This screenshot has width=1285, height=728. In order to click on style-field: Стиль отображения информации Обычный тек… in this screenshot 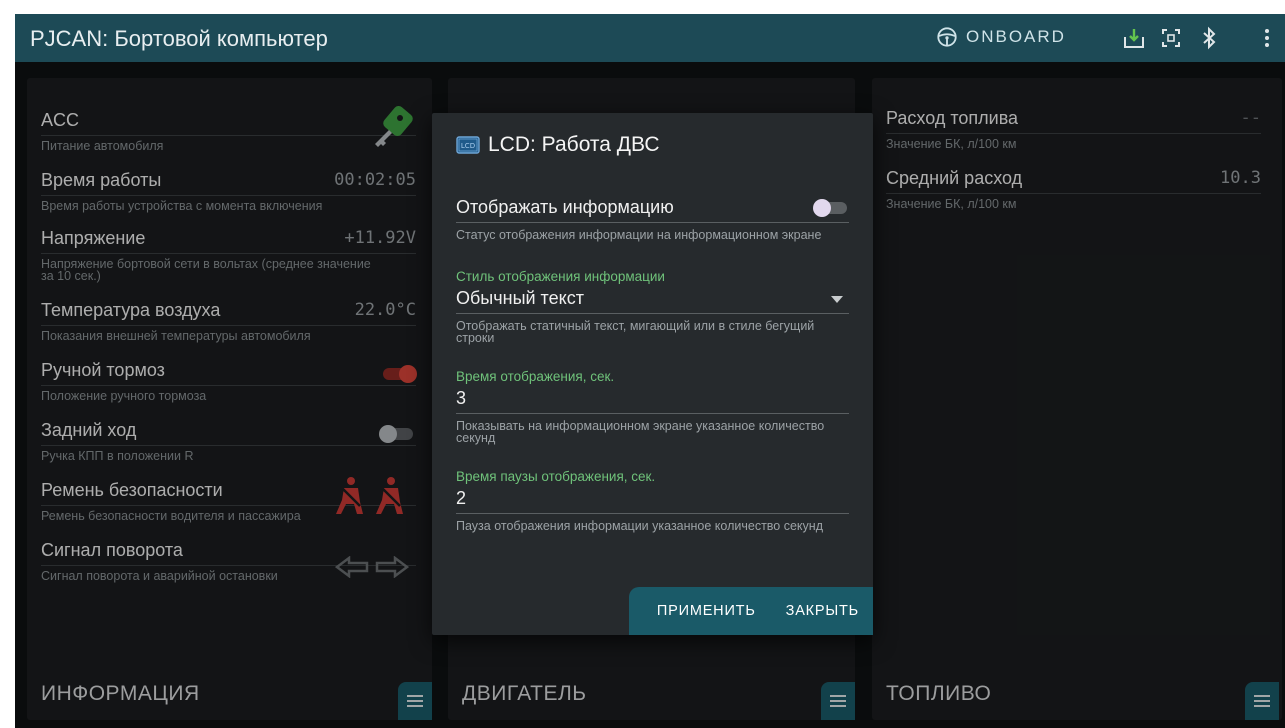, I will do `click(652, 306)`.